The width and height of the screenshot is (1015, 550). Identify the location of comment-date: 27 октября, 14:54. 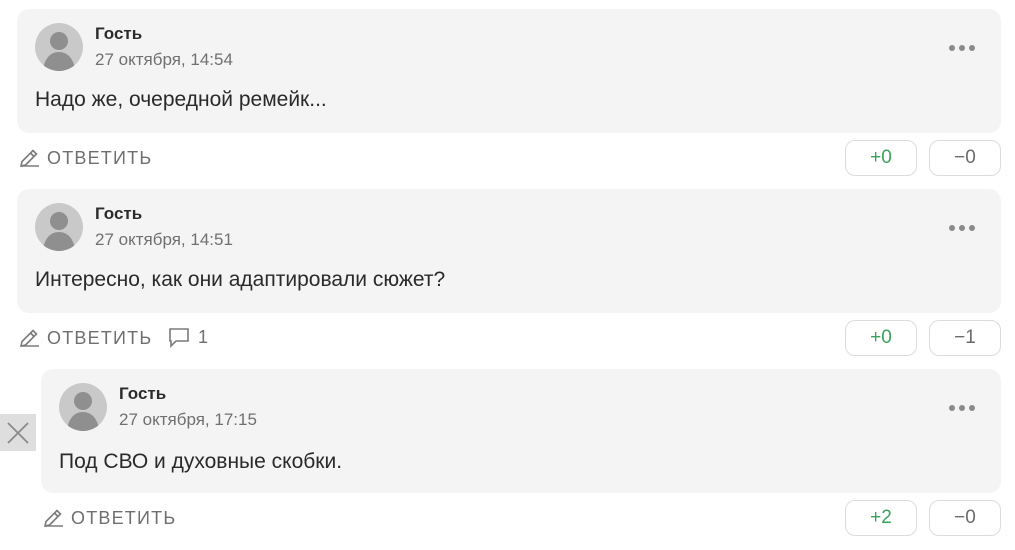
(164, 59).